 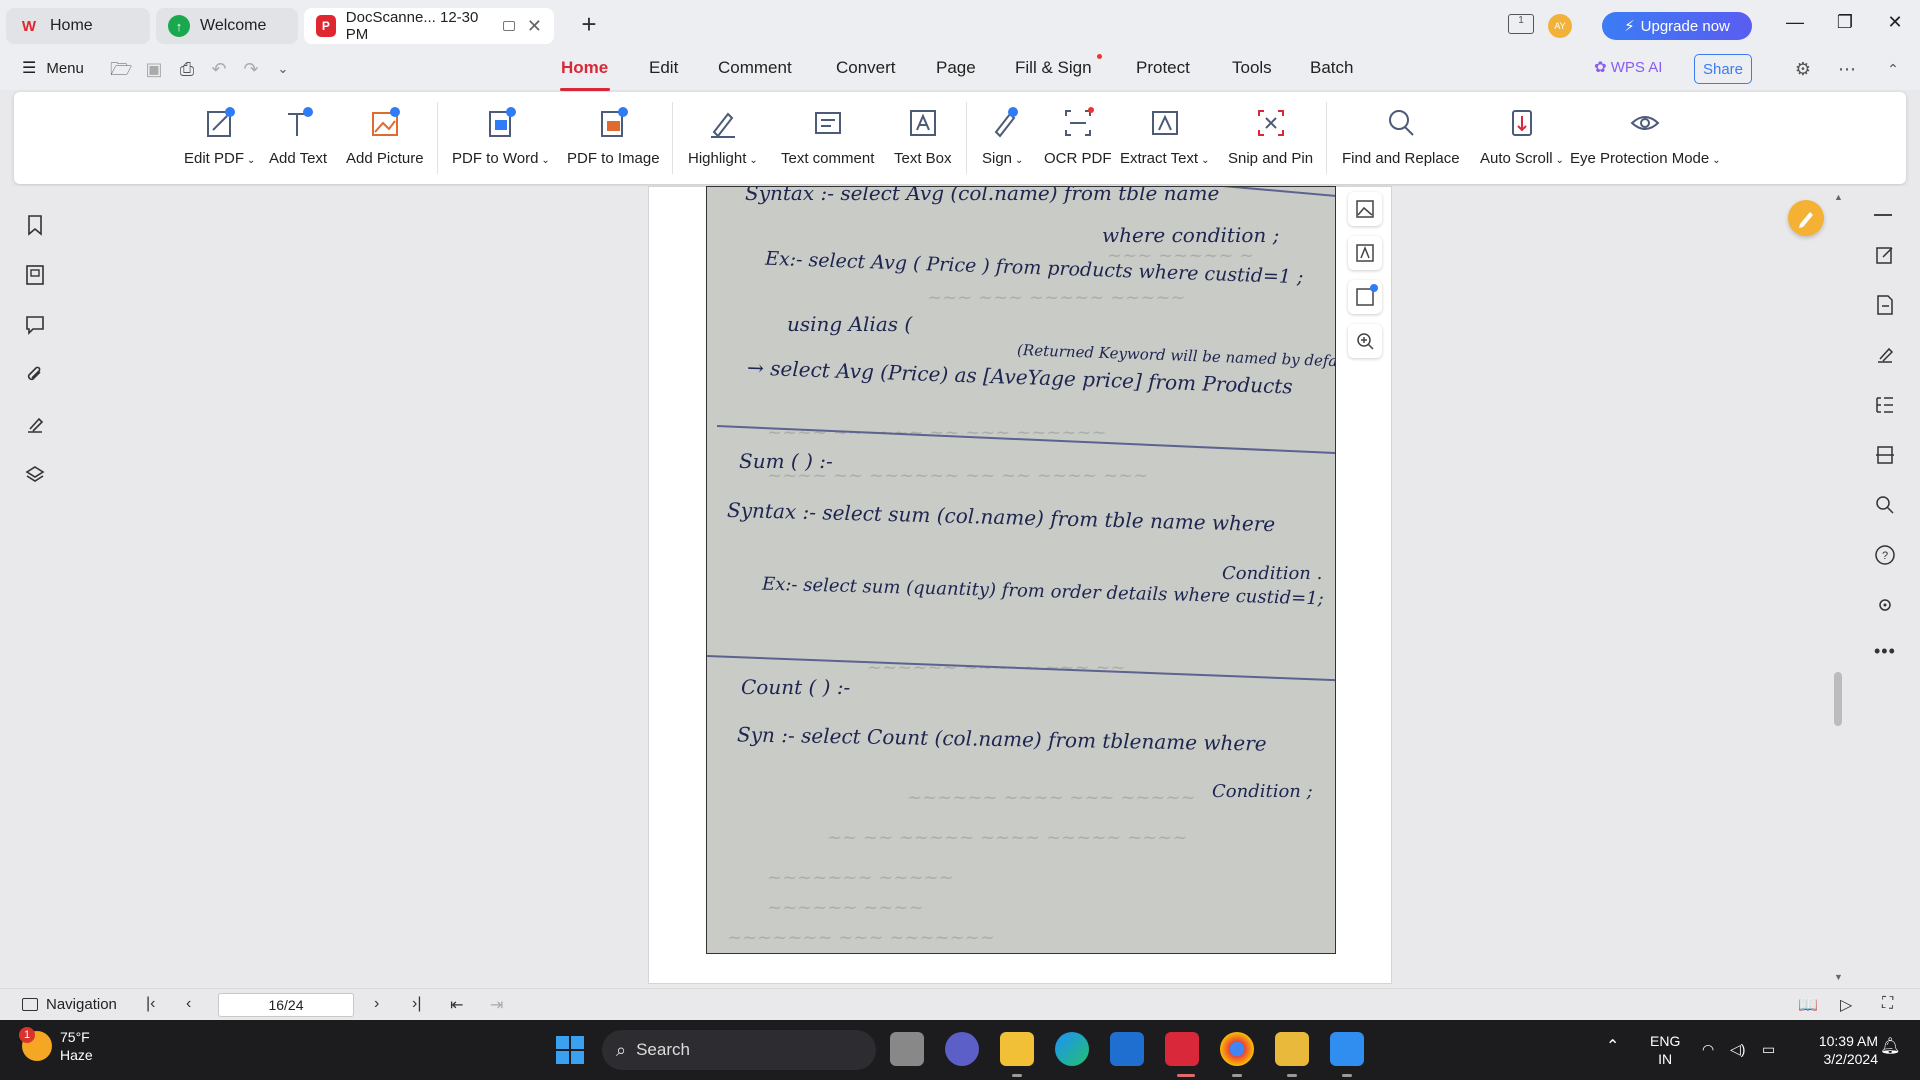 What do you see at coordinates (1723, 69) in the screenshot?
I see `share-button: Share` at bounding box center [1723, 69].